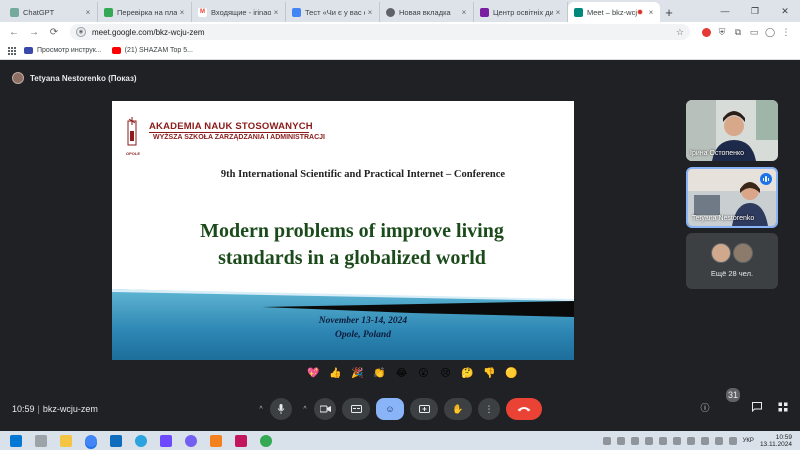 The height and width of the screenshot is (450, 800). Describe the element at coordinates (732, 130) in the screenshot. I see `participant-tile: Ірина Остопенко` at that location.